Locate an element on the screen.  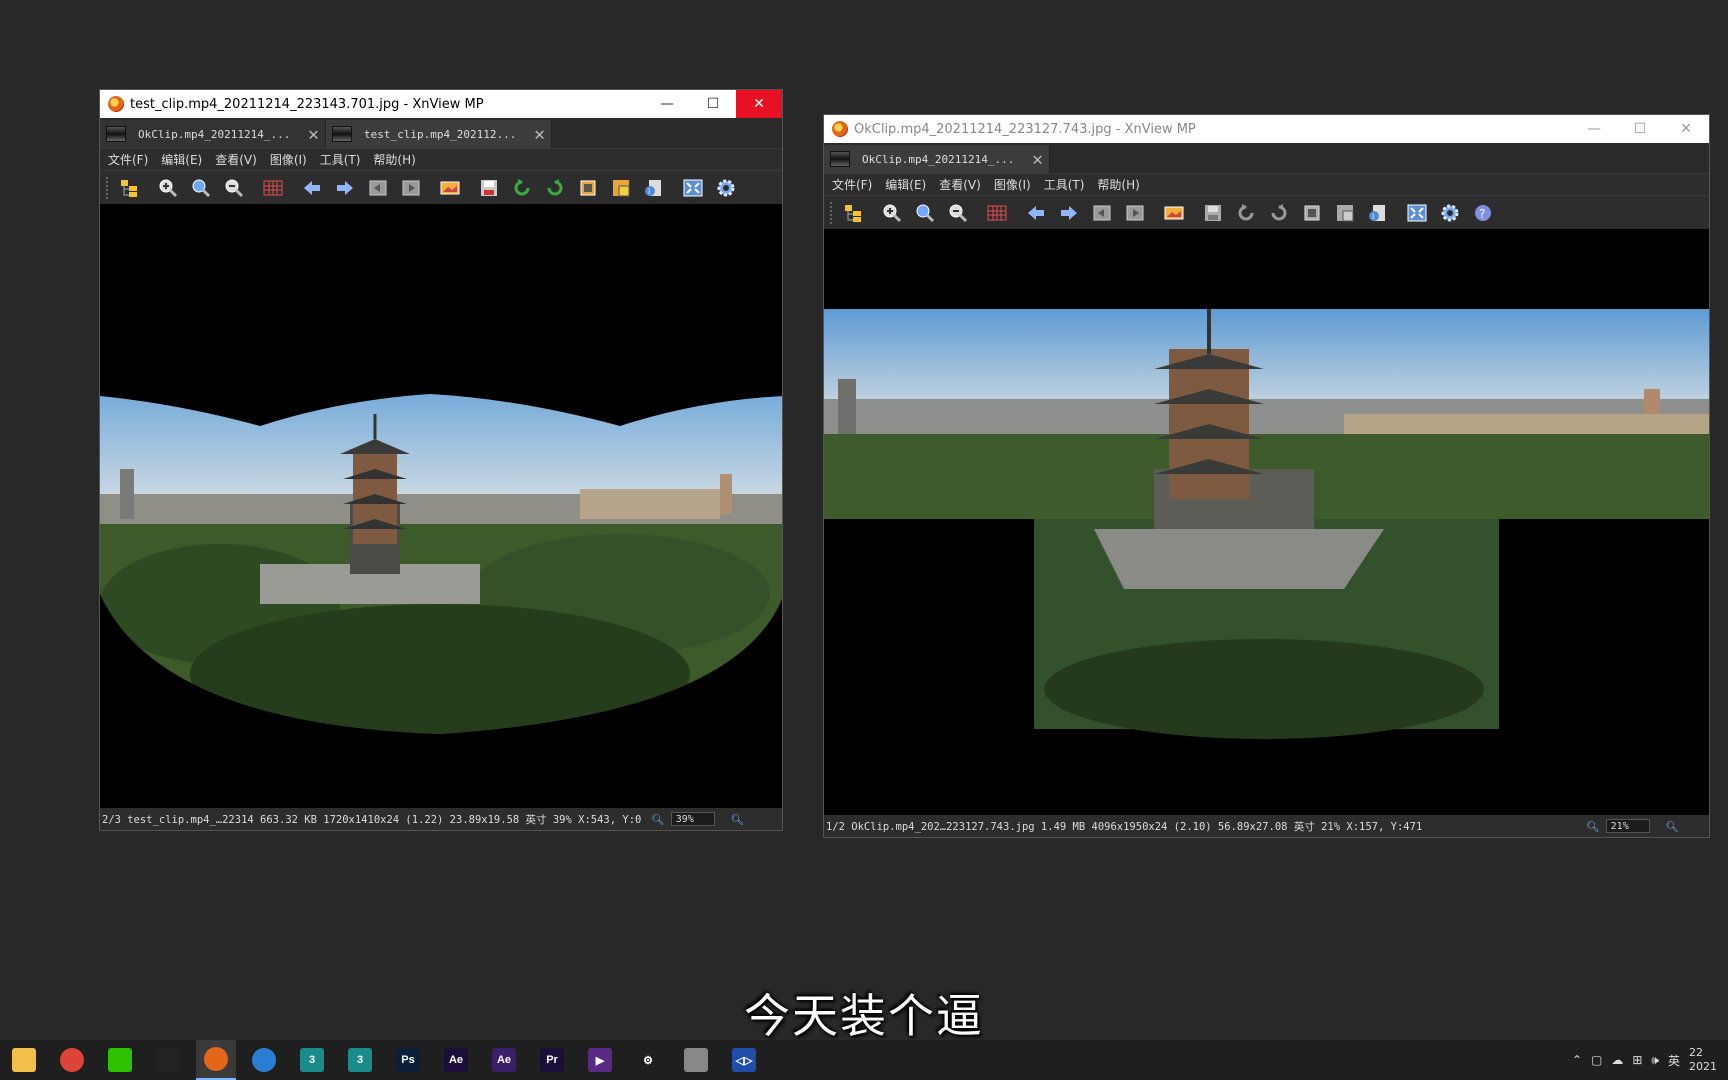
taskbar: 3 3 Ps Ae Ae Pr ▶ ⚙ ◁▷ ⌃ ▢ ☁ ⊞ 🕪︎ 英 22 2021 is located at coordinates (864, 1060).